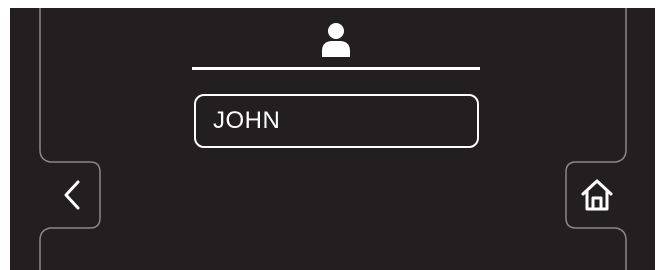 The image size is (665, 270). I want to click on home-button, so click(597, 195).